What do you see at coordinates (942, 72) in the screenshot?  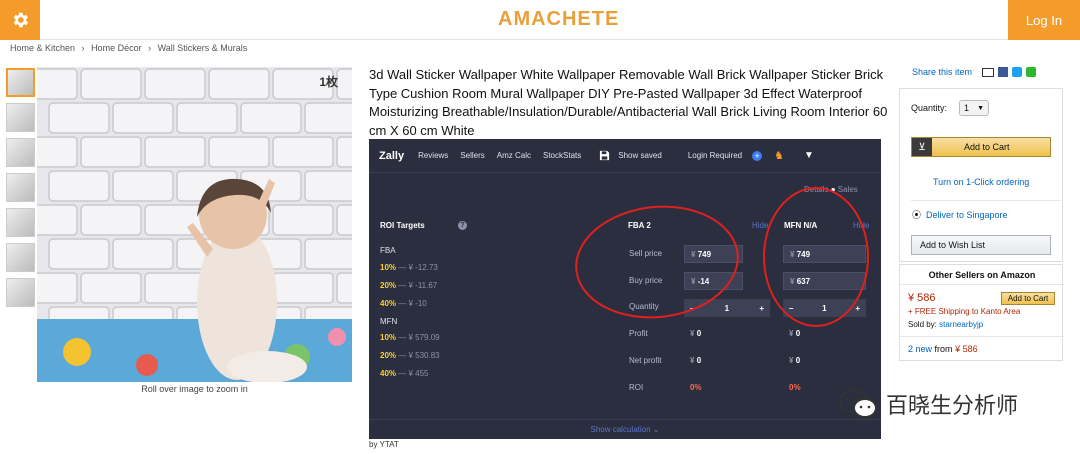 I see `share-label: Share this item` at bounding box center [942, 72].